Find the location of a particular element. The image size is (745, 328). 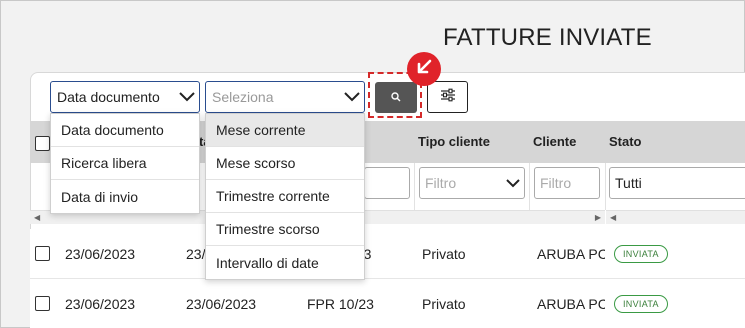

sliders-icon is located at coordinates (448, 97).